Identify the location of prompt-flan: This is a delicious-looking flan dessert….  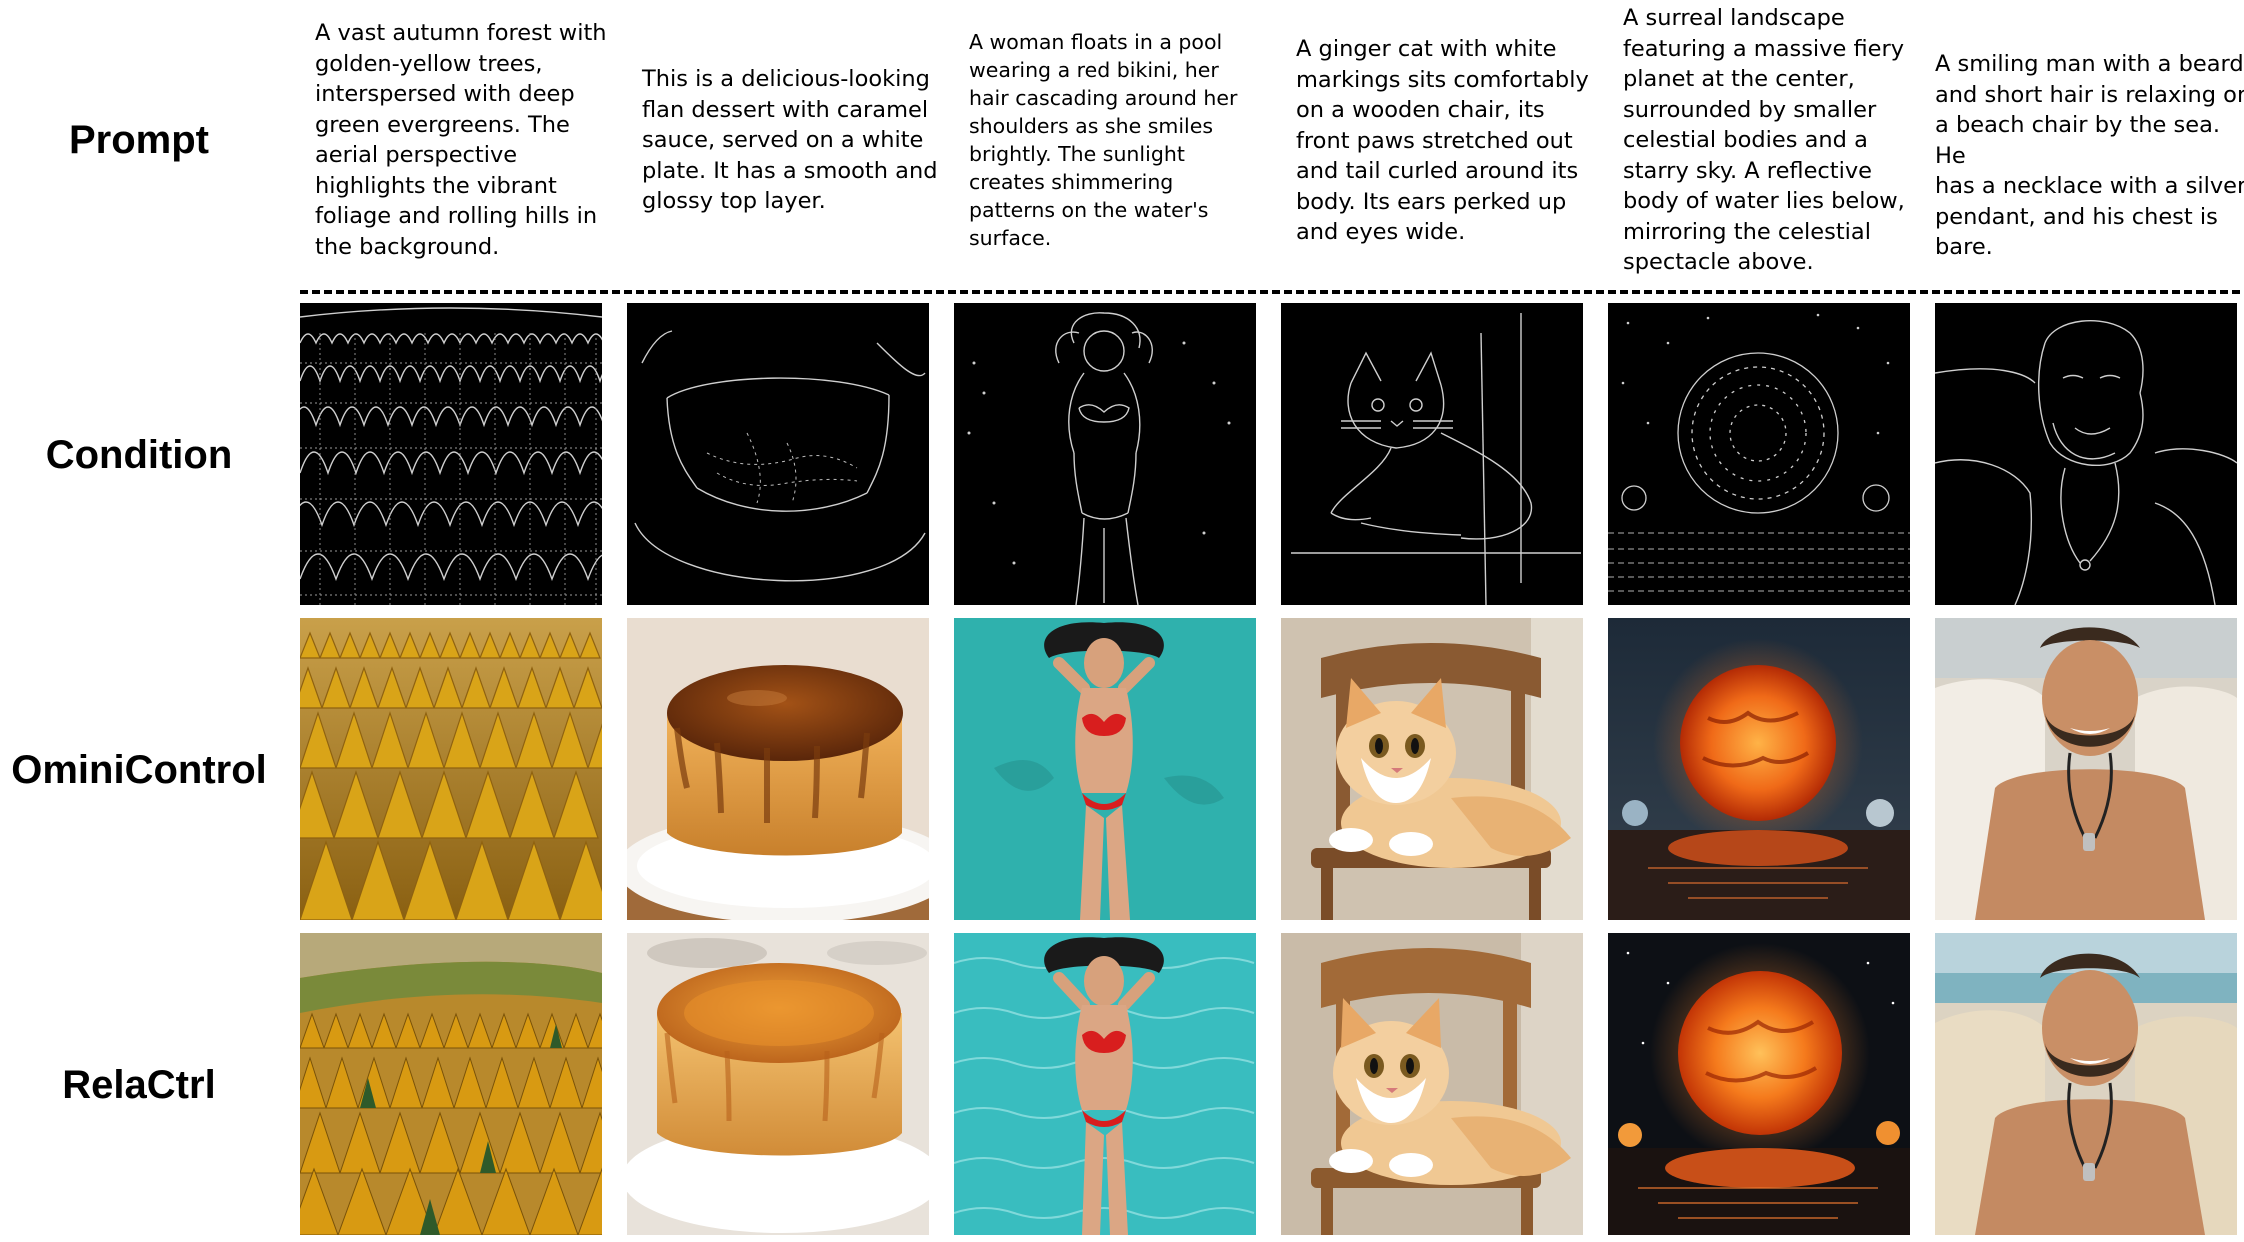
(790, 140).